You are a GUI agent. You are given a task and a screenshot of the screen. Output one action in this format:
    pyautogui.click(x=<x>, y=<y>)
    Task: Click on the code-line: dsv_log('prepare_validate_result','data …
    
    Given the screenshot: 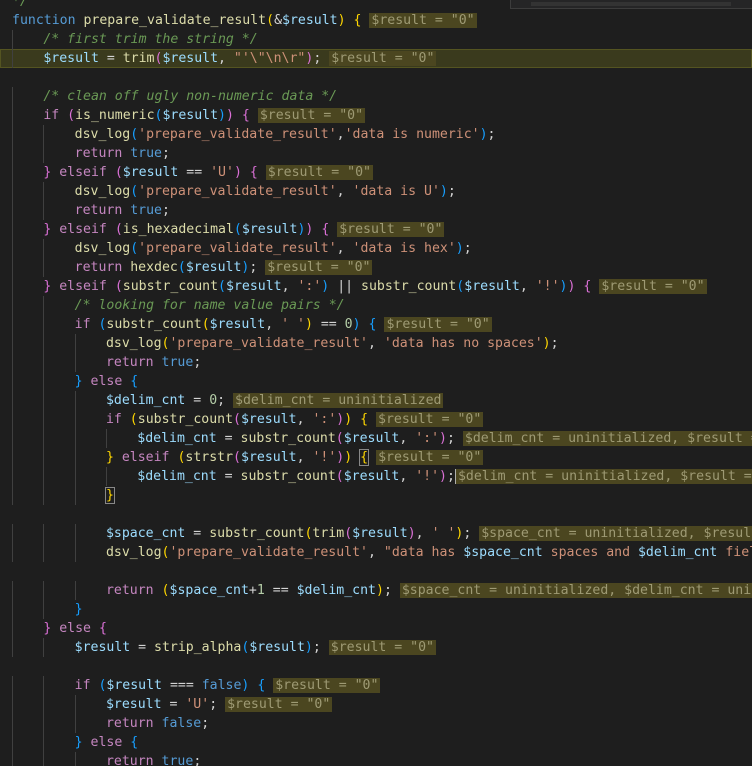 What is the action you would take?
    pyautogui.click(x=376, y=134)
    